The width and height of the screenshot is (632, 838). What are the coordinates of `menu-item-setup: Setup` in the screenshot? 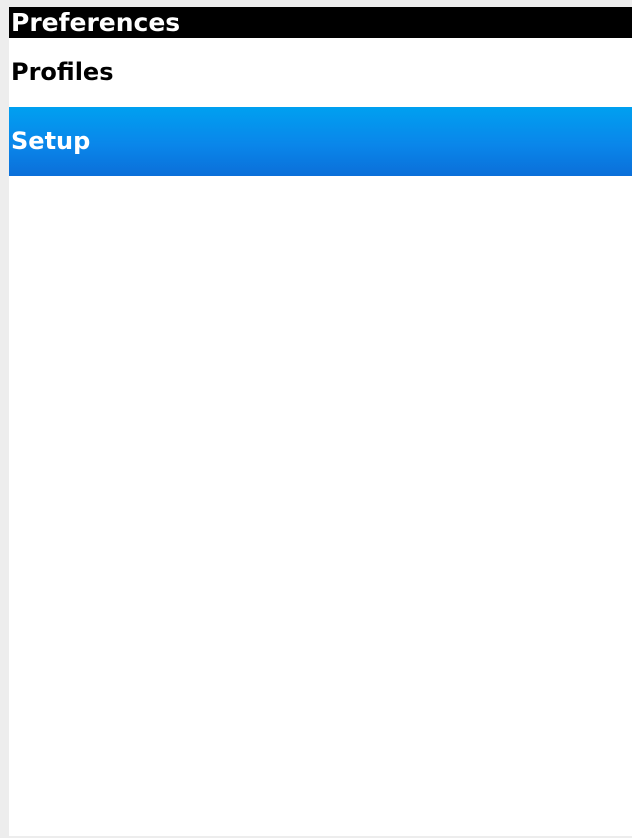 It's located at (320, 141).